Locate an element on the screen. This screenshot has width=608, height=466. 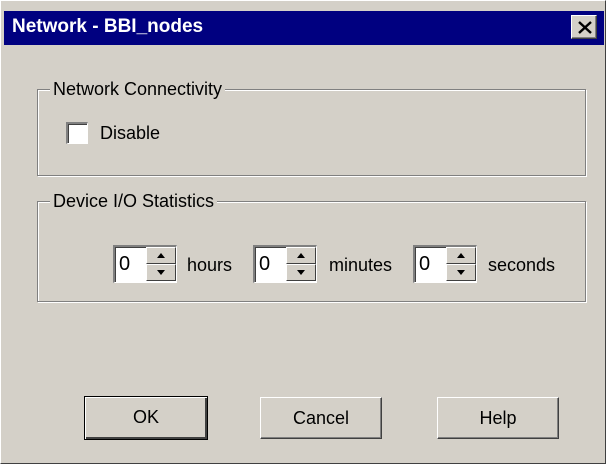
help-button: Help is located at coordinates (498, 418).